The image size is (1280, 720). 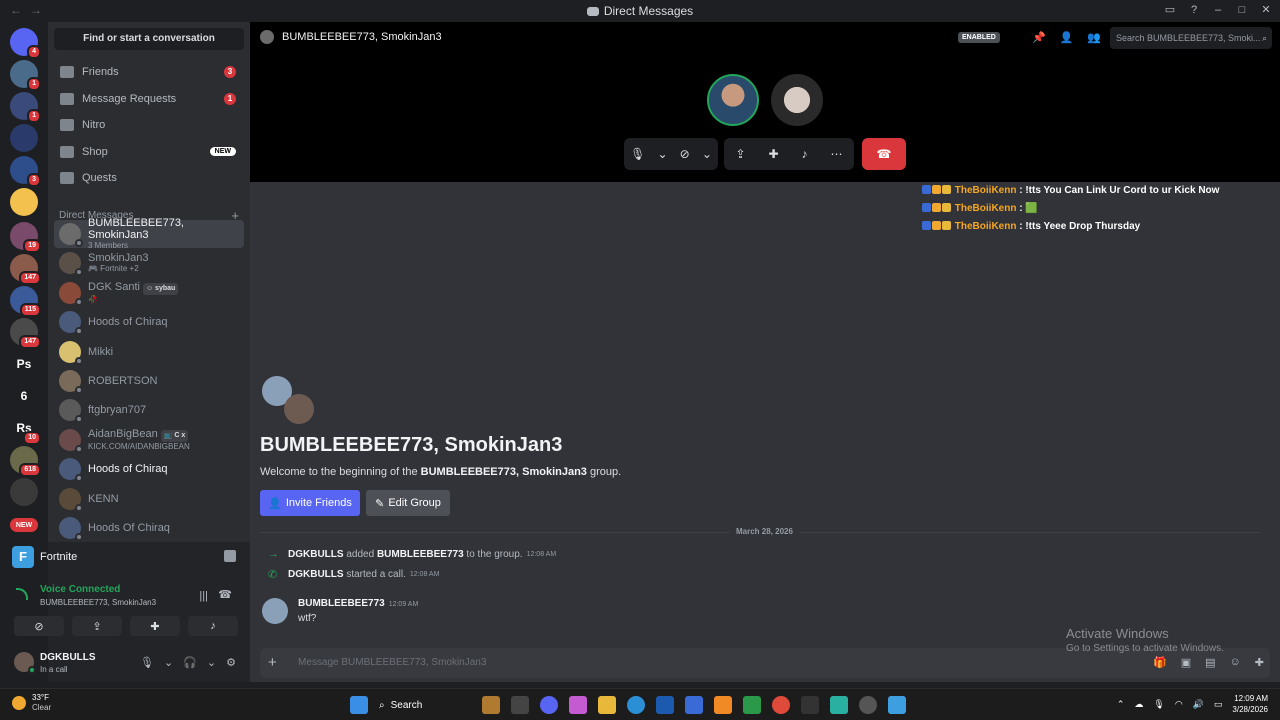 What do you see at coordinates (752, 705) in the screenshot?
I see `xbox-icon` at bounding box center [752, 705].